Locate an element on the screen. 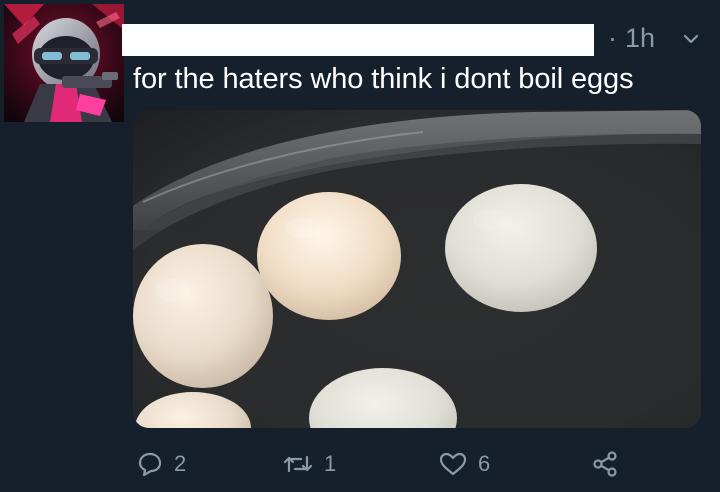 Image resolution: width=720 pixels, height=492 pixels. share-button is located at coordinates (605, 464).